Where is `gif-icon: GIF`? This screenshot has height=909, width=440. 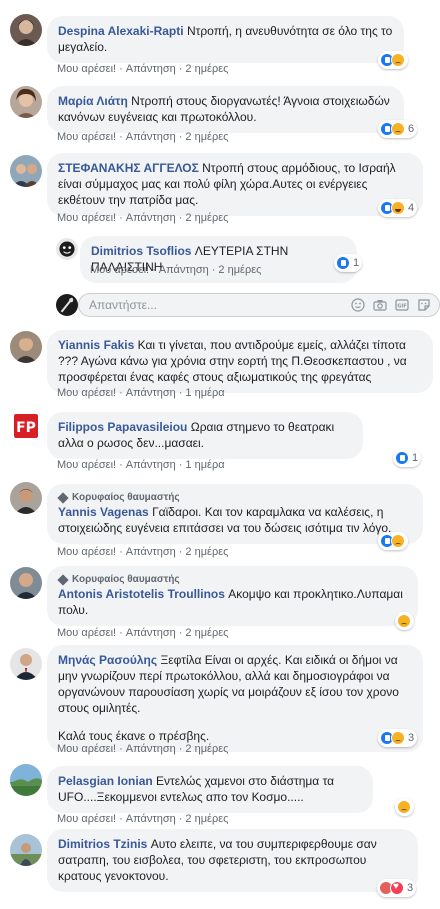
gif-icon: GIF is located at coordinates (402, 305).